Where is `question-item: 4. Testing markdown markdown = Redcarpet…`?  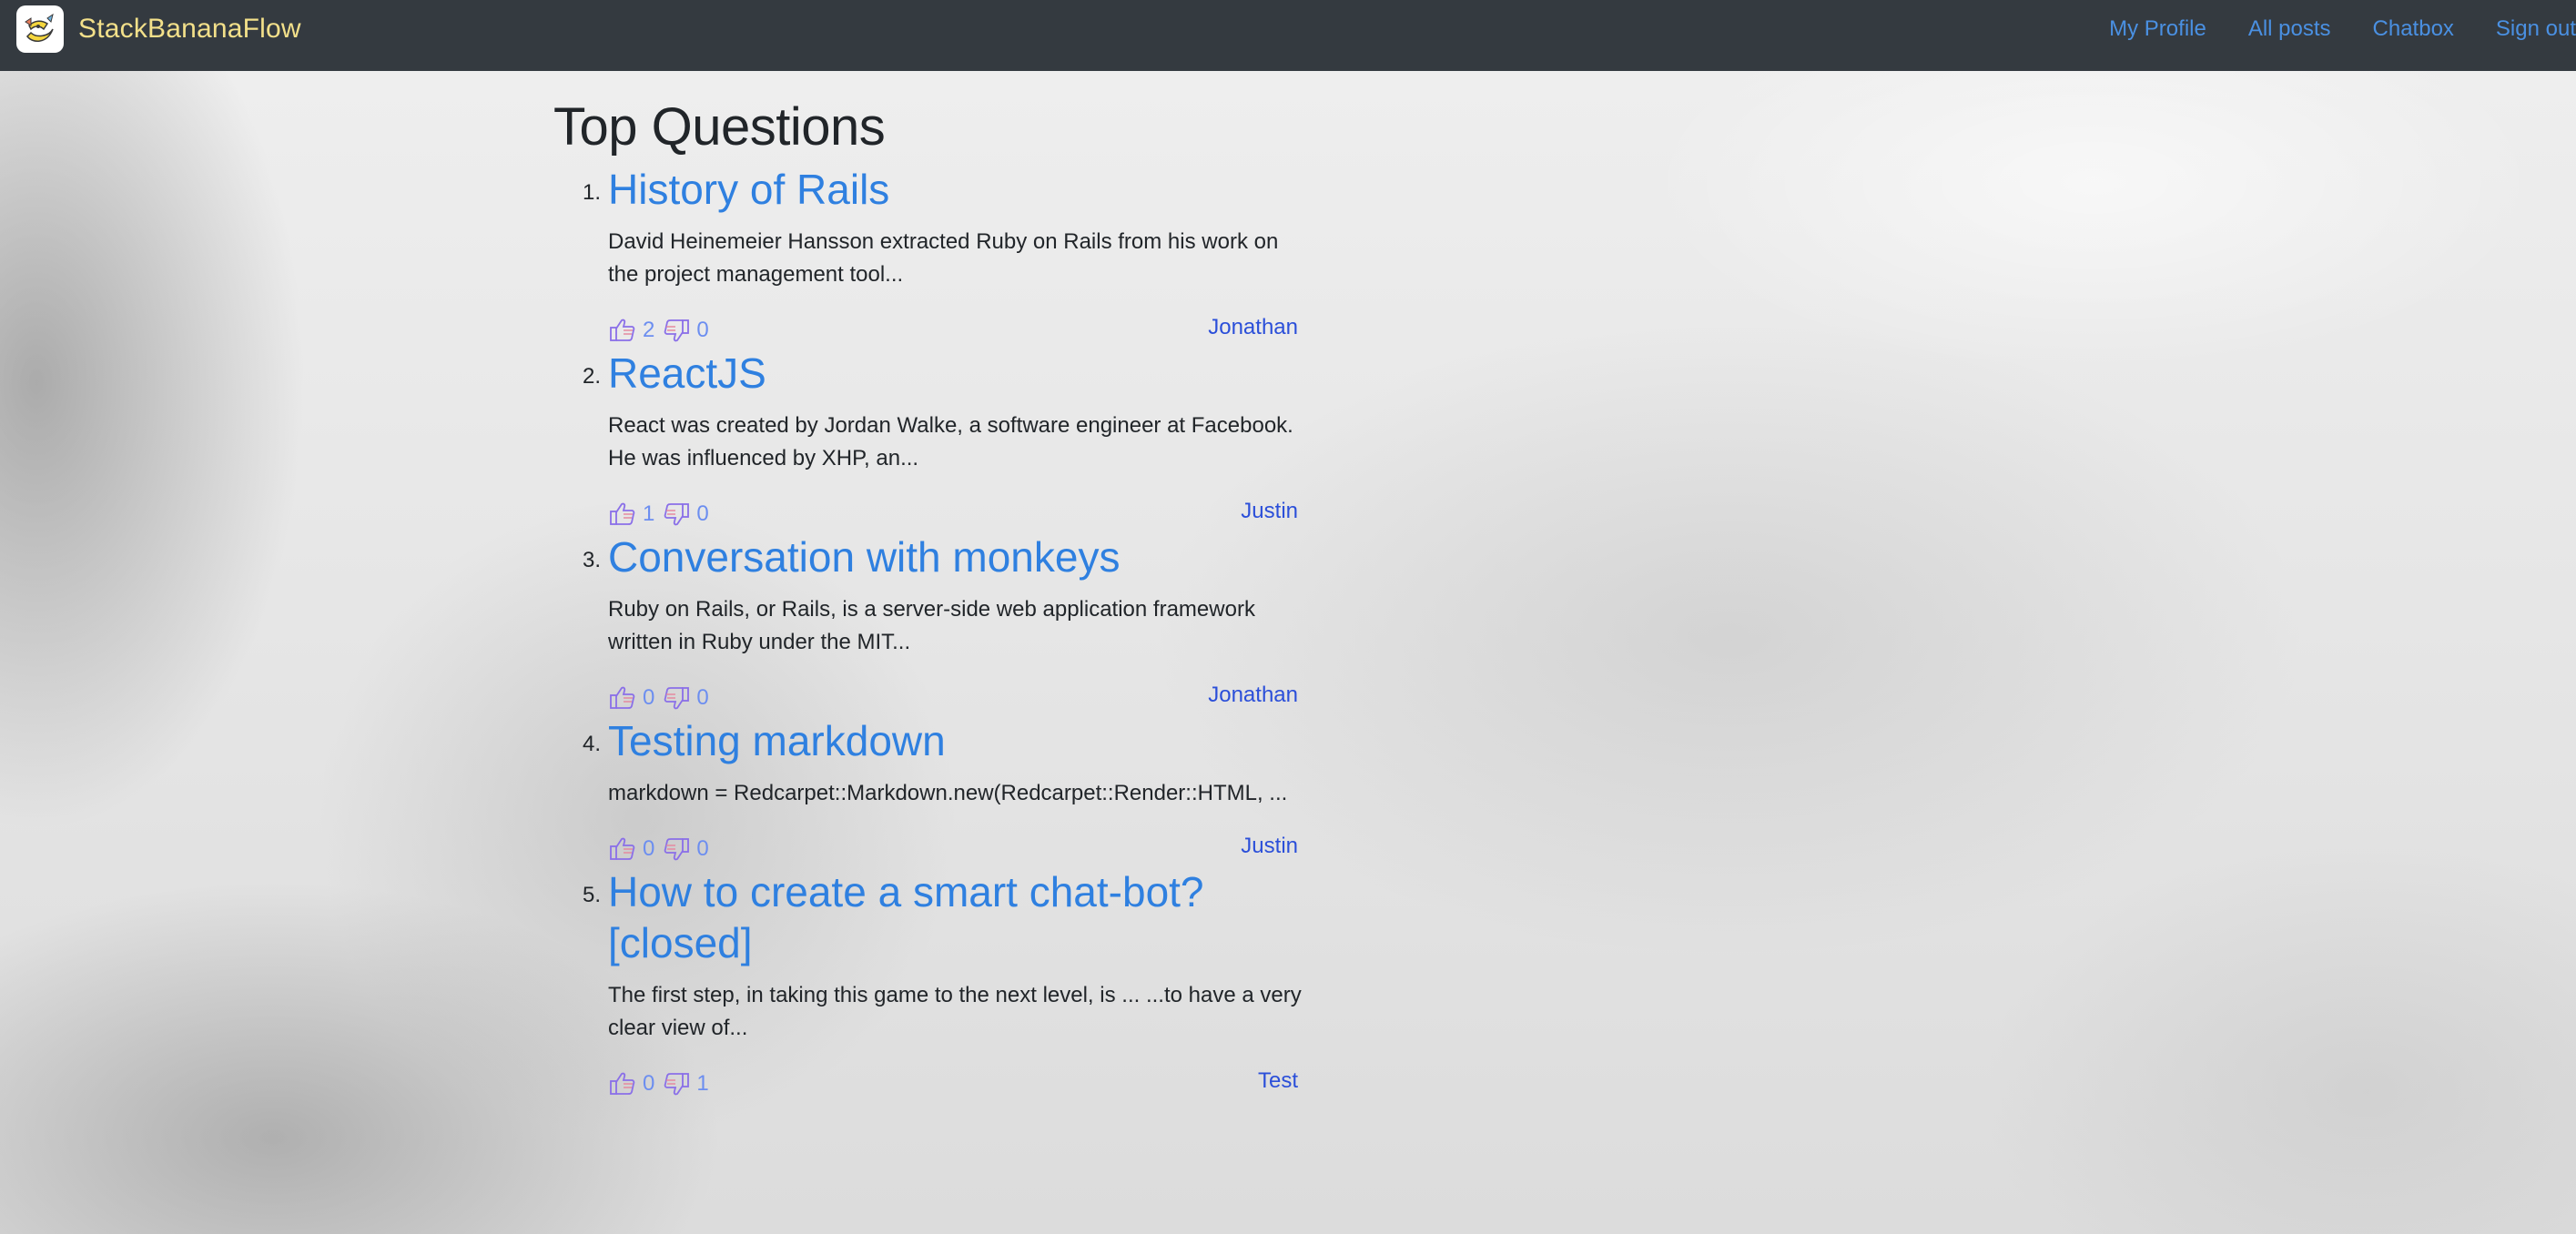
question-item: 4. Testing markdown markdown = Redcarpet… is located at coordinates (926, 790).